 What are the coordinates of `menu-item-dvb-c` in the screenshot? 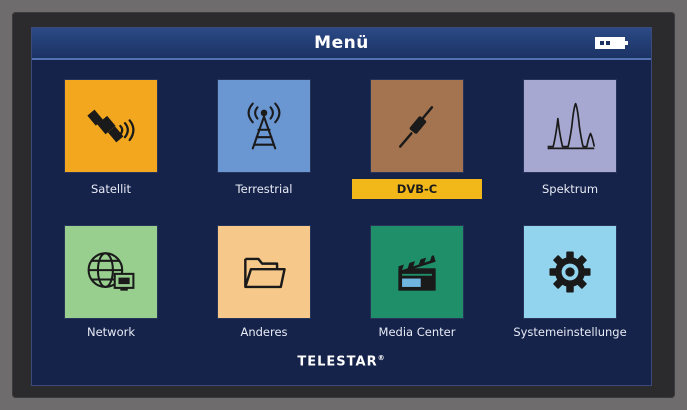 It's located at (417, 126).